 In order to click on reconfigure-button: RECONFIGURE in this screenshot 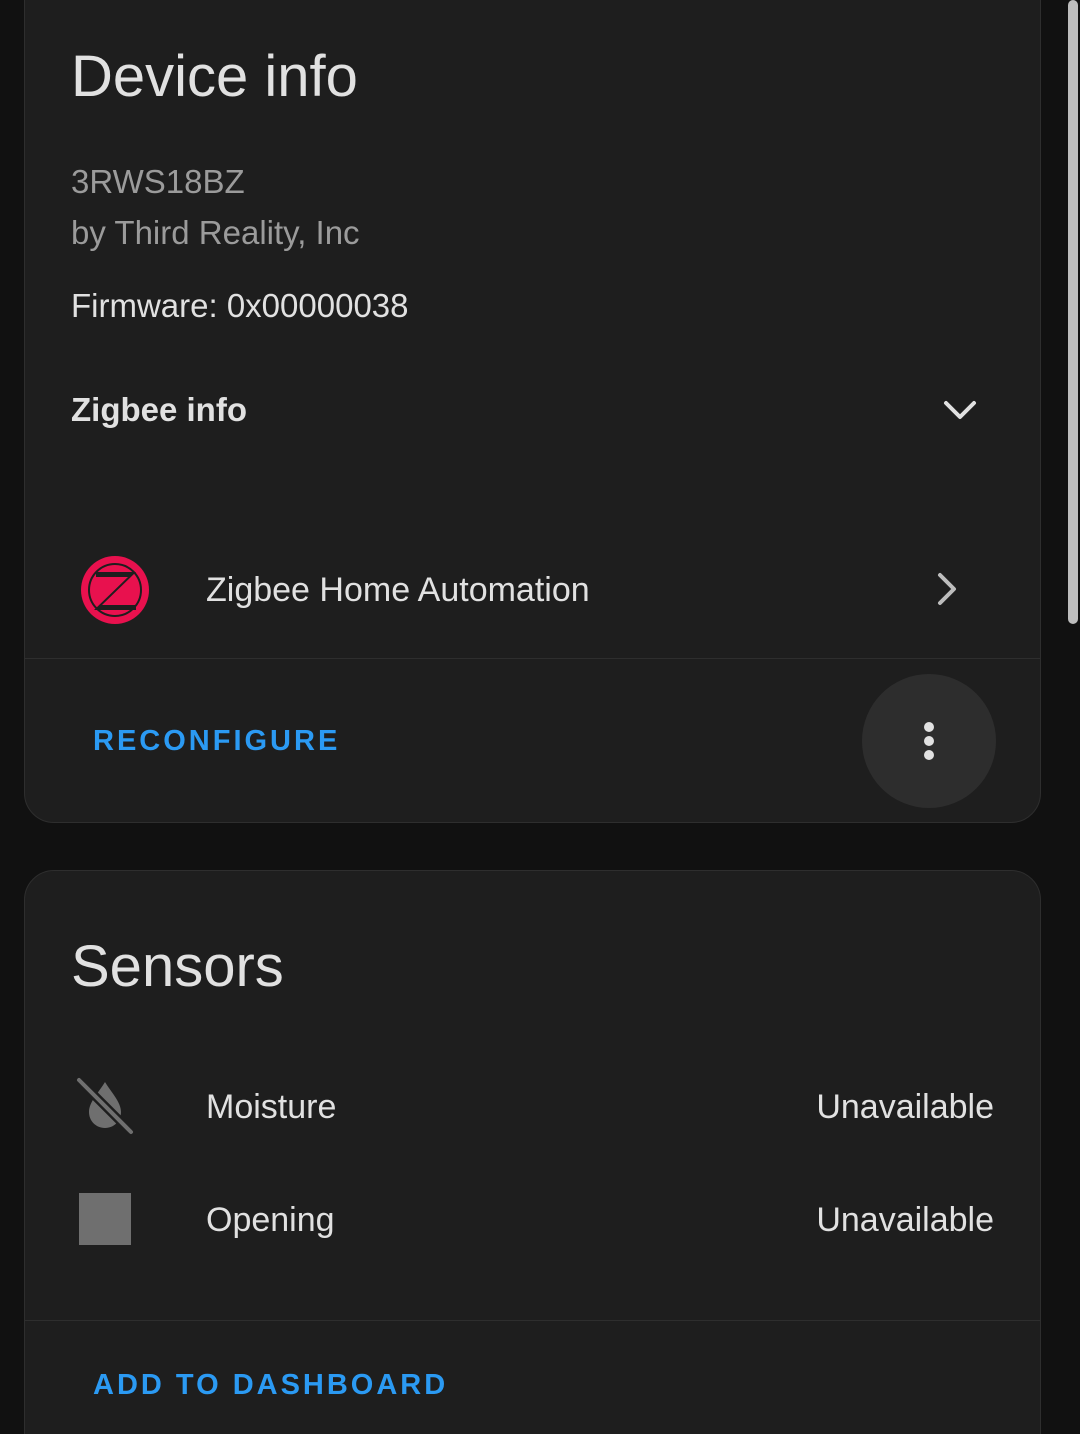, I will do `click(216, 741)`.